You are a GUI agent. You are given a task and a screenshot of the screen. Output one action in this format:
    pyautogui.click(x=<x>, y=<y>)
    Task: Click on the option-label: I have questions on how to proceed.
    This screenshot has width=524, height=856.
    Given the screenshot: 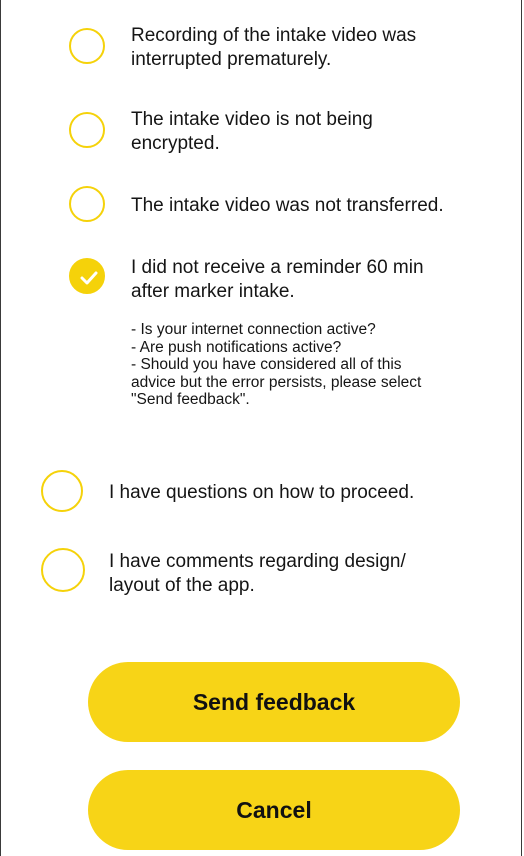 What is the action you would take?
    pyautogui.click(x=262, y=492)
    